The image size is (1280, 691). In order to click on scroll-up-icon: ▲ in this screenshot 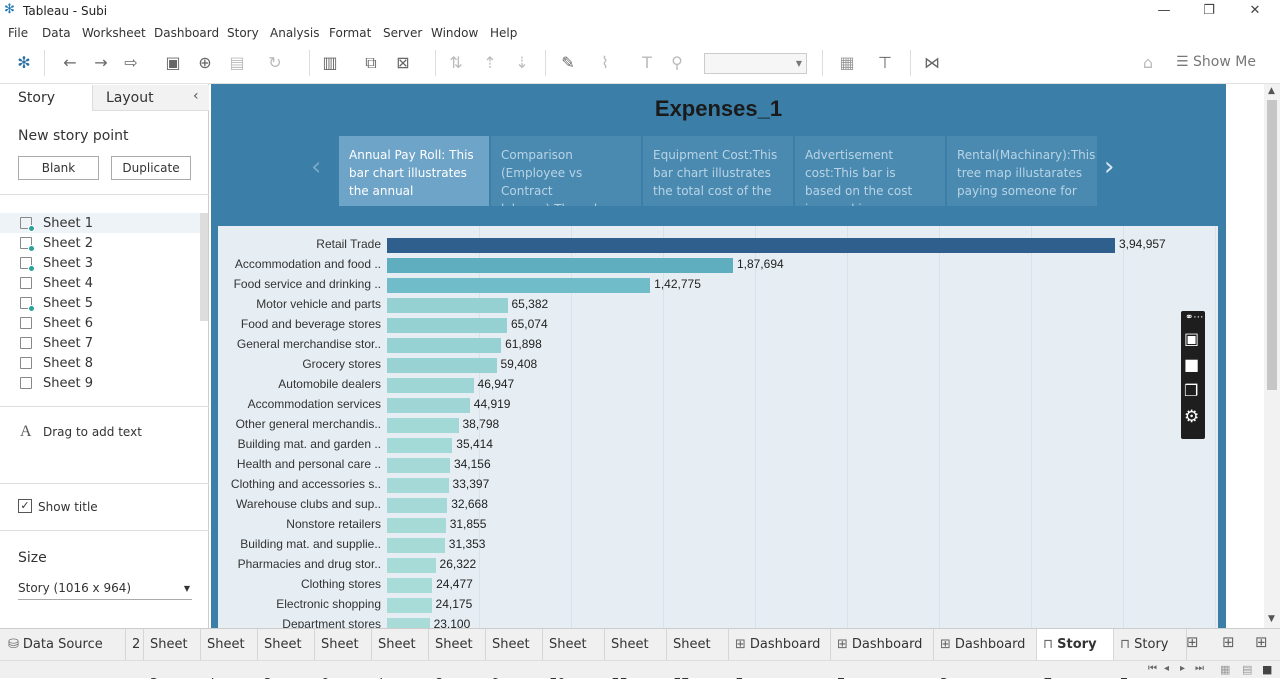, I will do `click(1271, 91)`.